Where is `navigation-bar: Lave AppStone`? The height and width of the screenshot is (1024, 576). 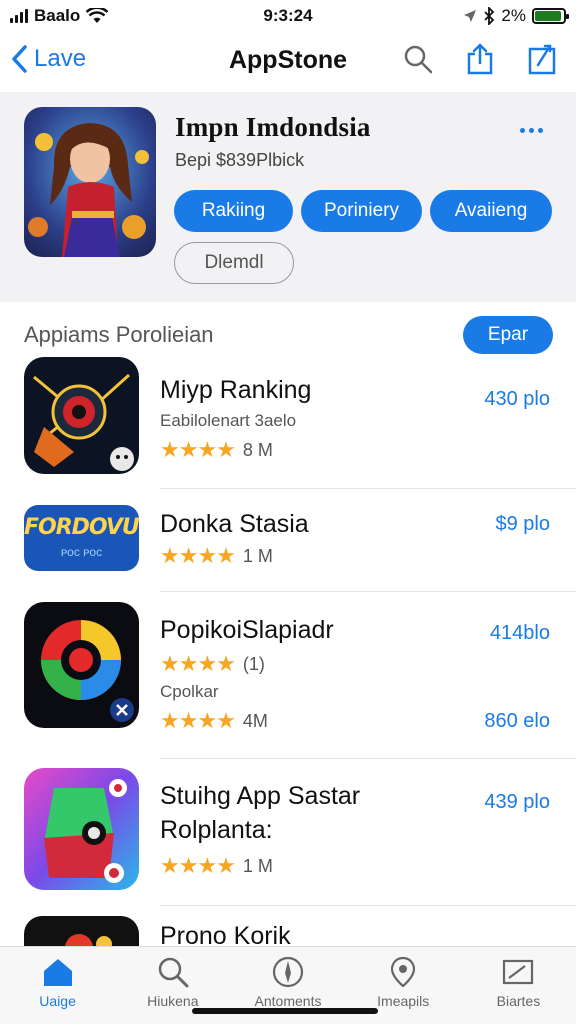
navigation-bar: Lave AppStone is located at coordinates (288, 62).